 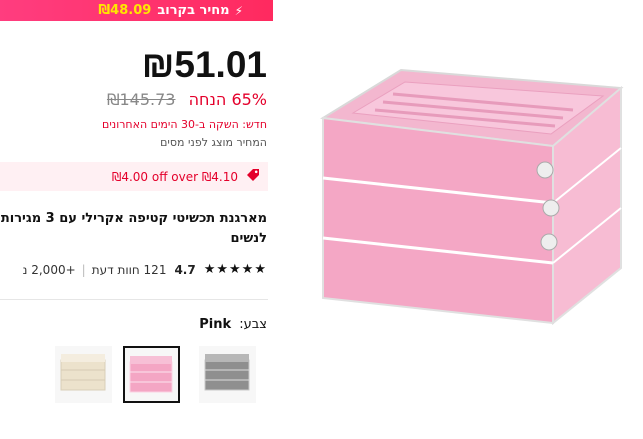 I want to click on original-price: ₪145.73, so click(x=141, y=99).